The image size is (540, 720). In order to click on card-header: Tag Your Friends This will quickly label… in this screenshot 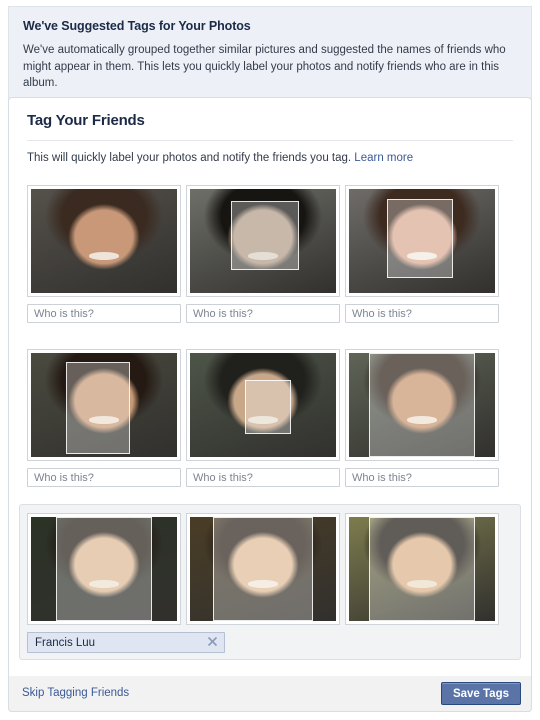, I will do `click(270, 131)`.